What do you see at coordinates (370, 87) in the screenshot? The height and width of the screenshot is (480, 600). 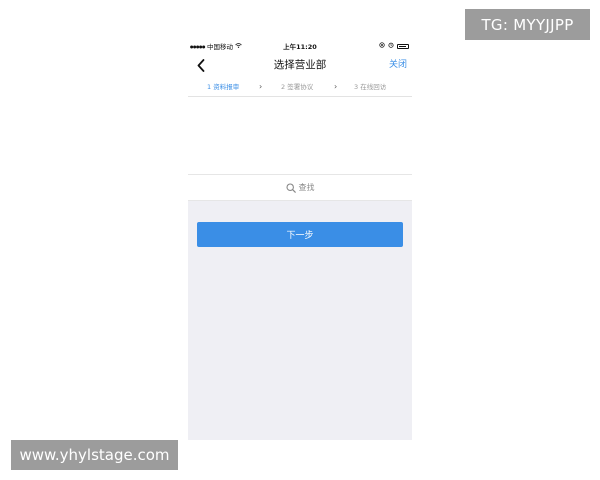 I see `step-3-online-callback: 3 在线回访` at bounding box center [370, 87].